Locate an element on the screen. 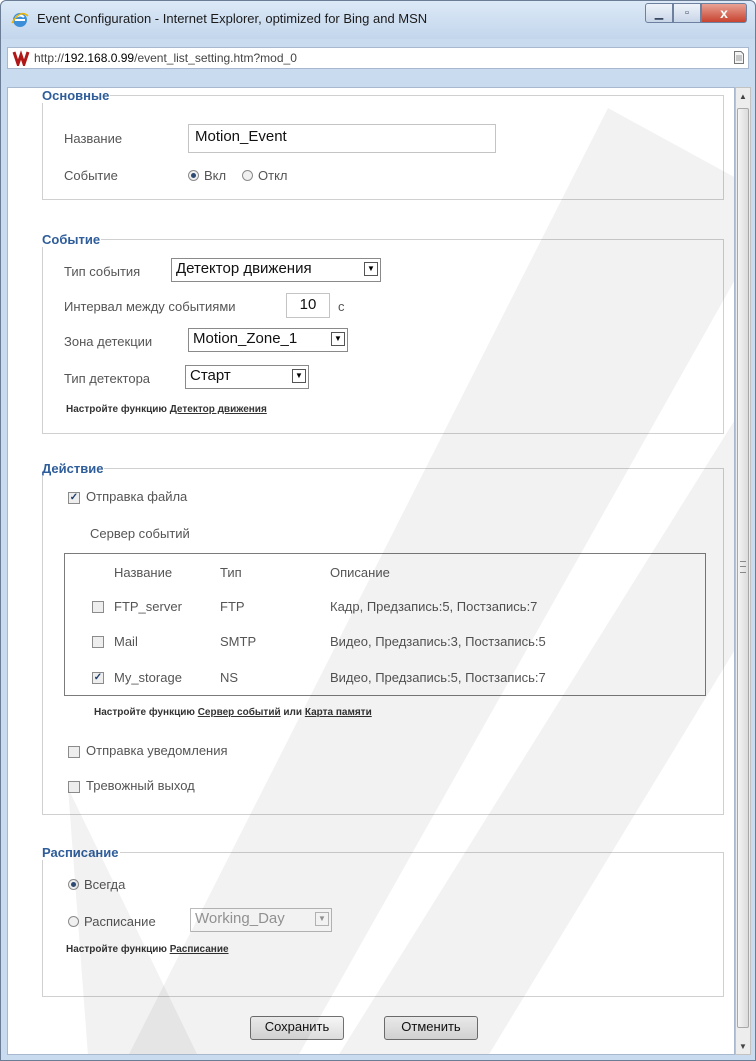  always-radio is located at coordinates (73, 884).